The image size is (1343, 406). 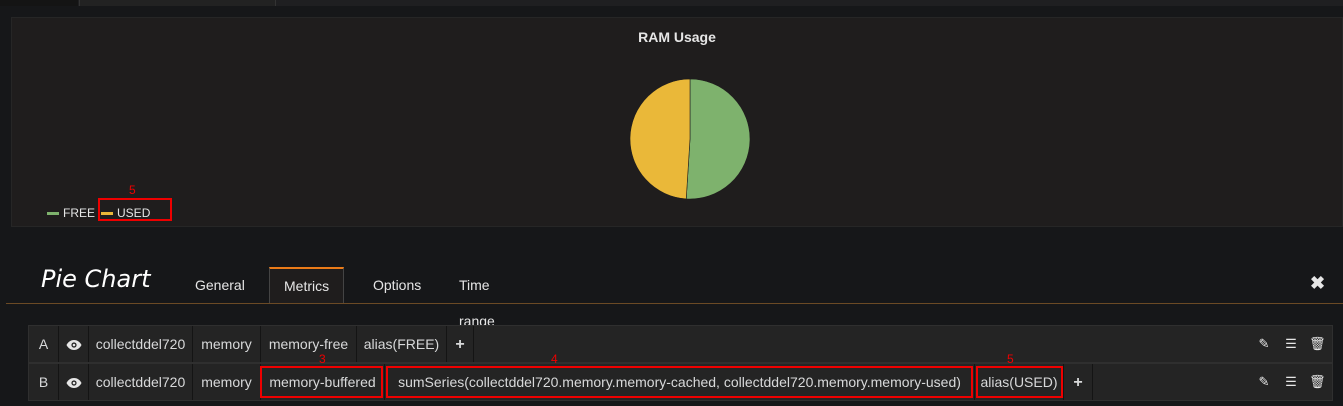 What do you see at coordinates (132, 190) in the screenshot?
I see `annotation-number-legend: 5` at bounding box center [132, 190].